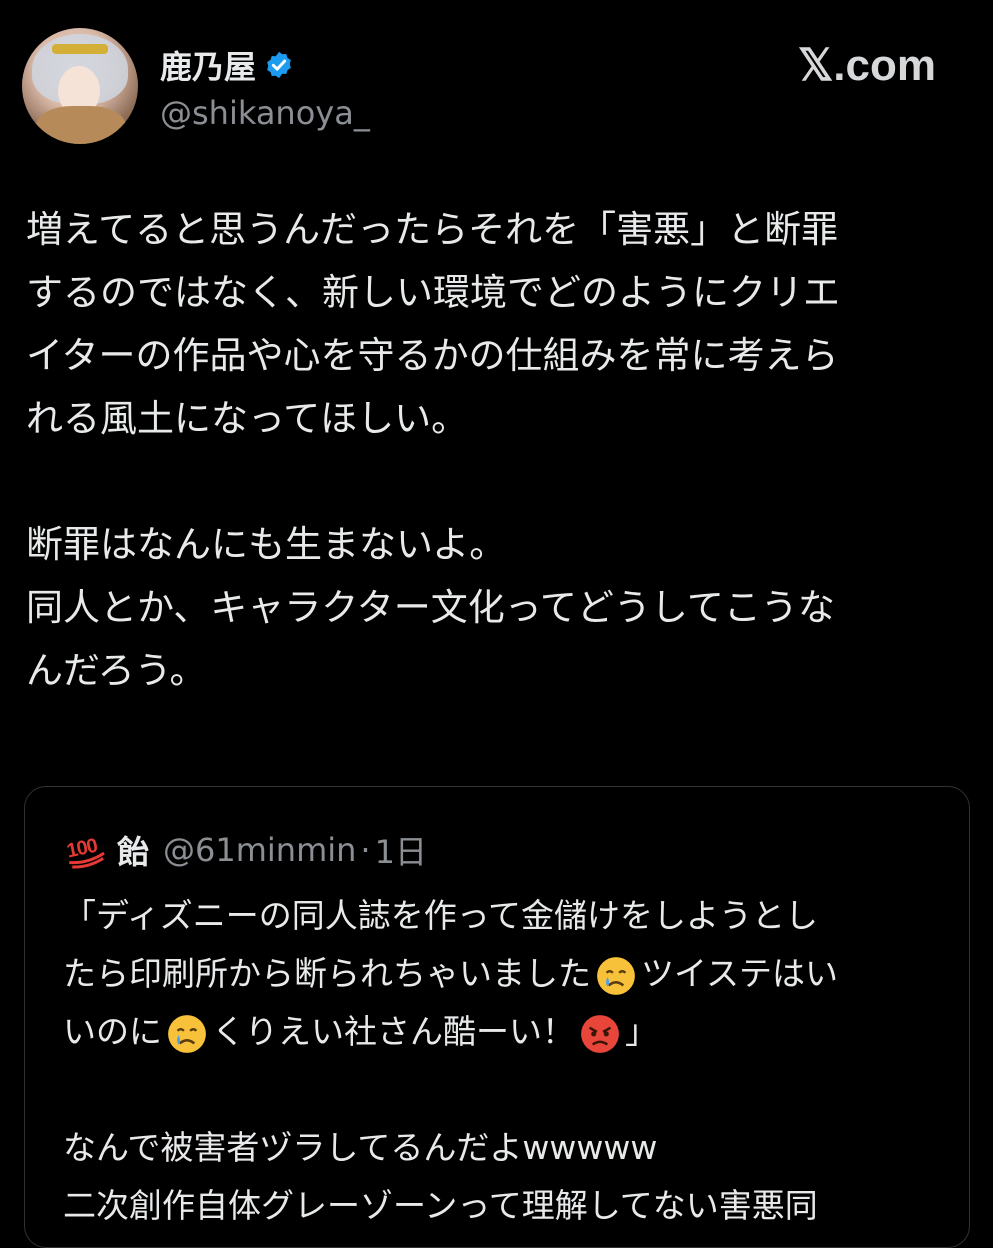 Image resolution: width=993 pixels, height=1248 pixels. Describe the element at coordinates (247, 418) in the screenshot. I see `tweet-line: れる風土になってほしい。` at that location.